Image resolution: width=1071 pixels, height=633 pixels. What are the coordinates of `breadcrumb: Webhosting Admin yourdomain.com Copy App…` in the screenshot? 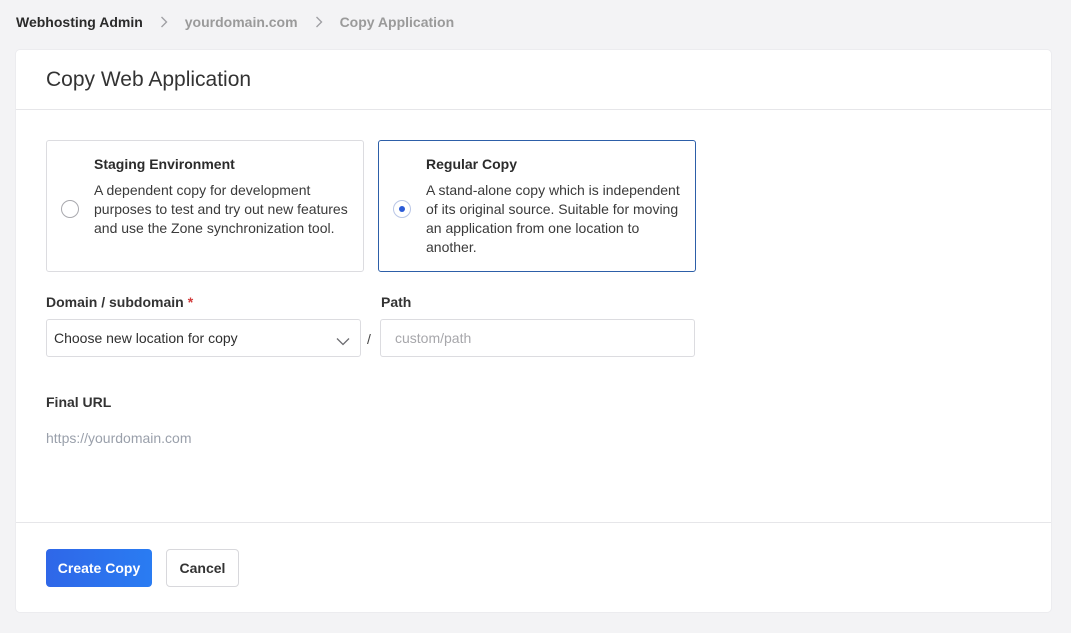 It's located at (235, 22).